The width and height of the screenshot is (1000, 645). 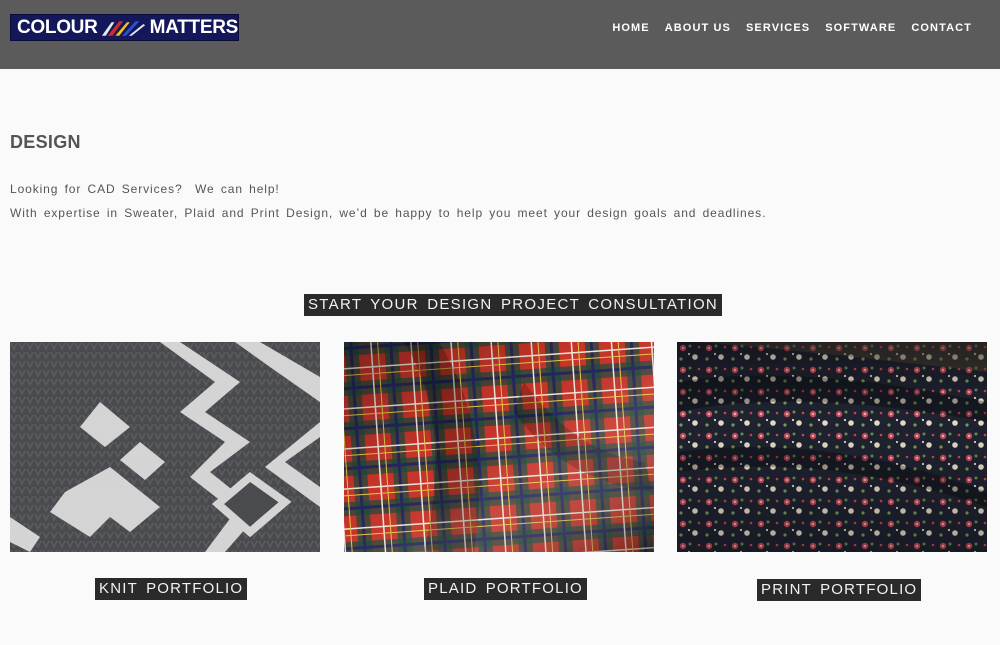 What do you see at coordinates (57, 27) in the screenshot?
I see `logo-text-left: COLOUR` at bounding box center [57, 27].